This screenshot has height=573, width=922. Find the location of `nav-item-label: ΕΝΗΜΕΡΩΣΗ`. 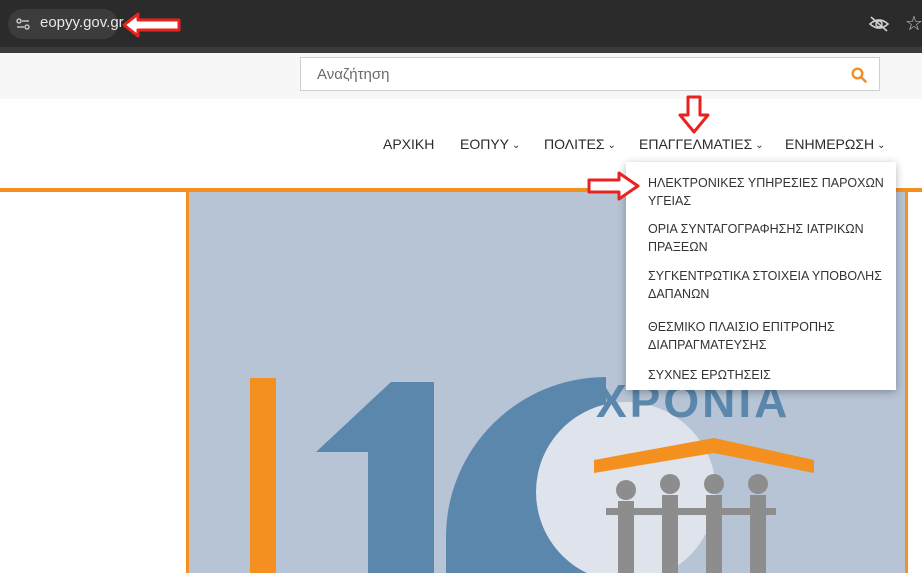

nav-item-label: ΕΝΗΜΕΡΩΣΗ is located at coordinates (830, 144).